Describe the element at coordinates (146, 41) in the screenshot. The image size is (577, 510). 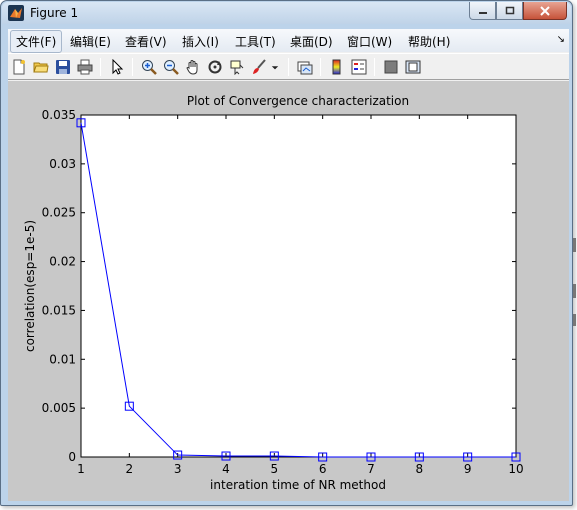
I see `menu-view: 查看(V)` at that location.